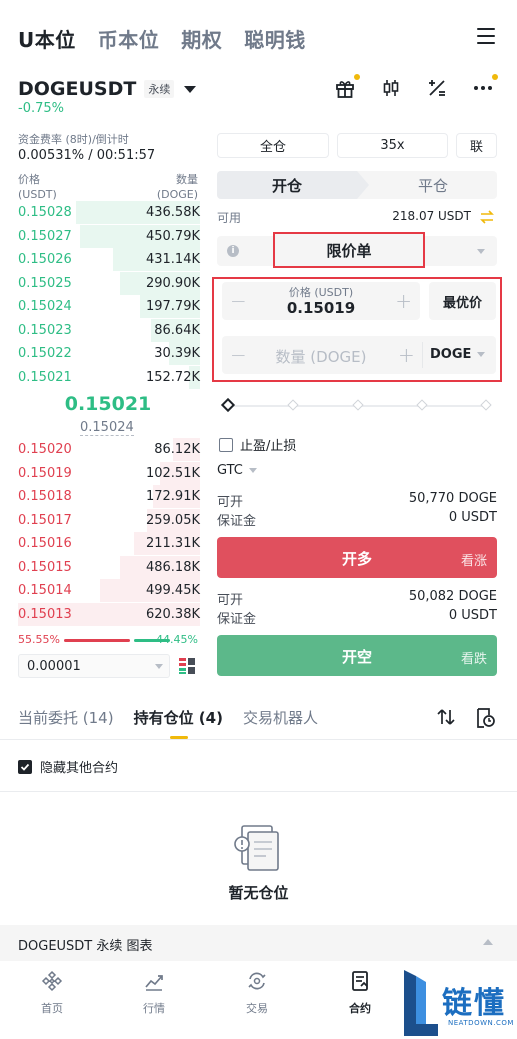 The width and height of the screenshot is (517, 1039). I want to click on orderbook-row: 0.15025 290.90K, so click(109, 283).